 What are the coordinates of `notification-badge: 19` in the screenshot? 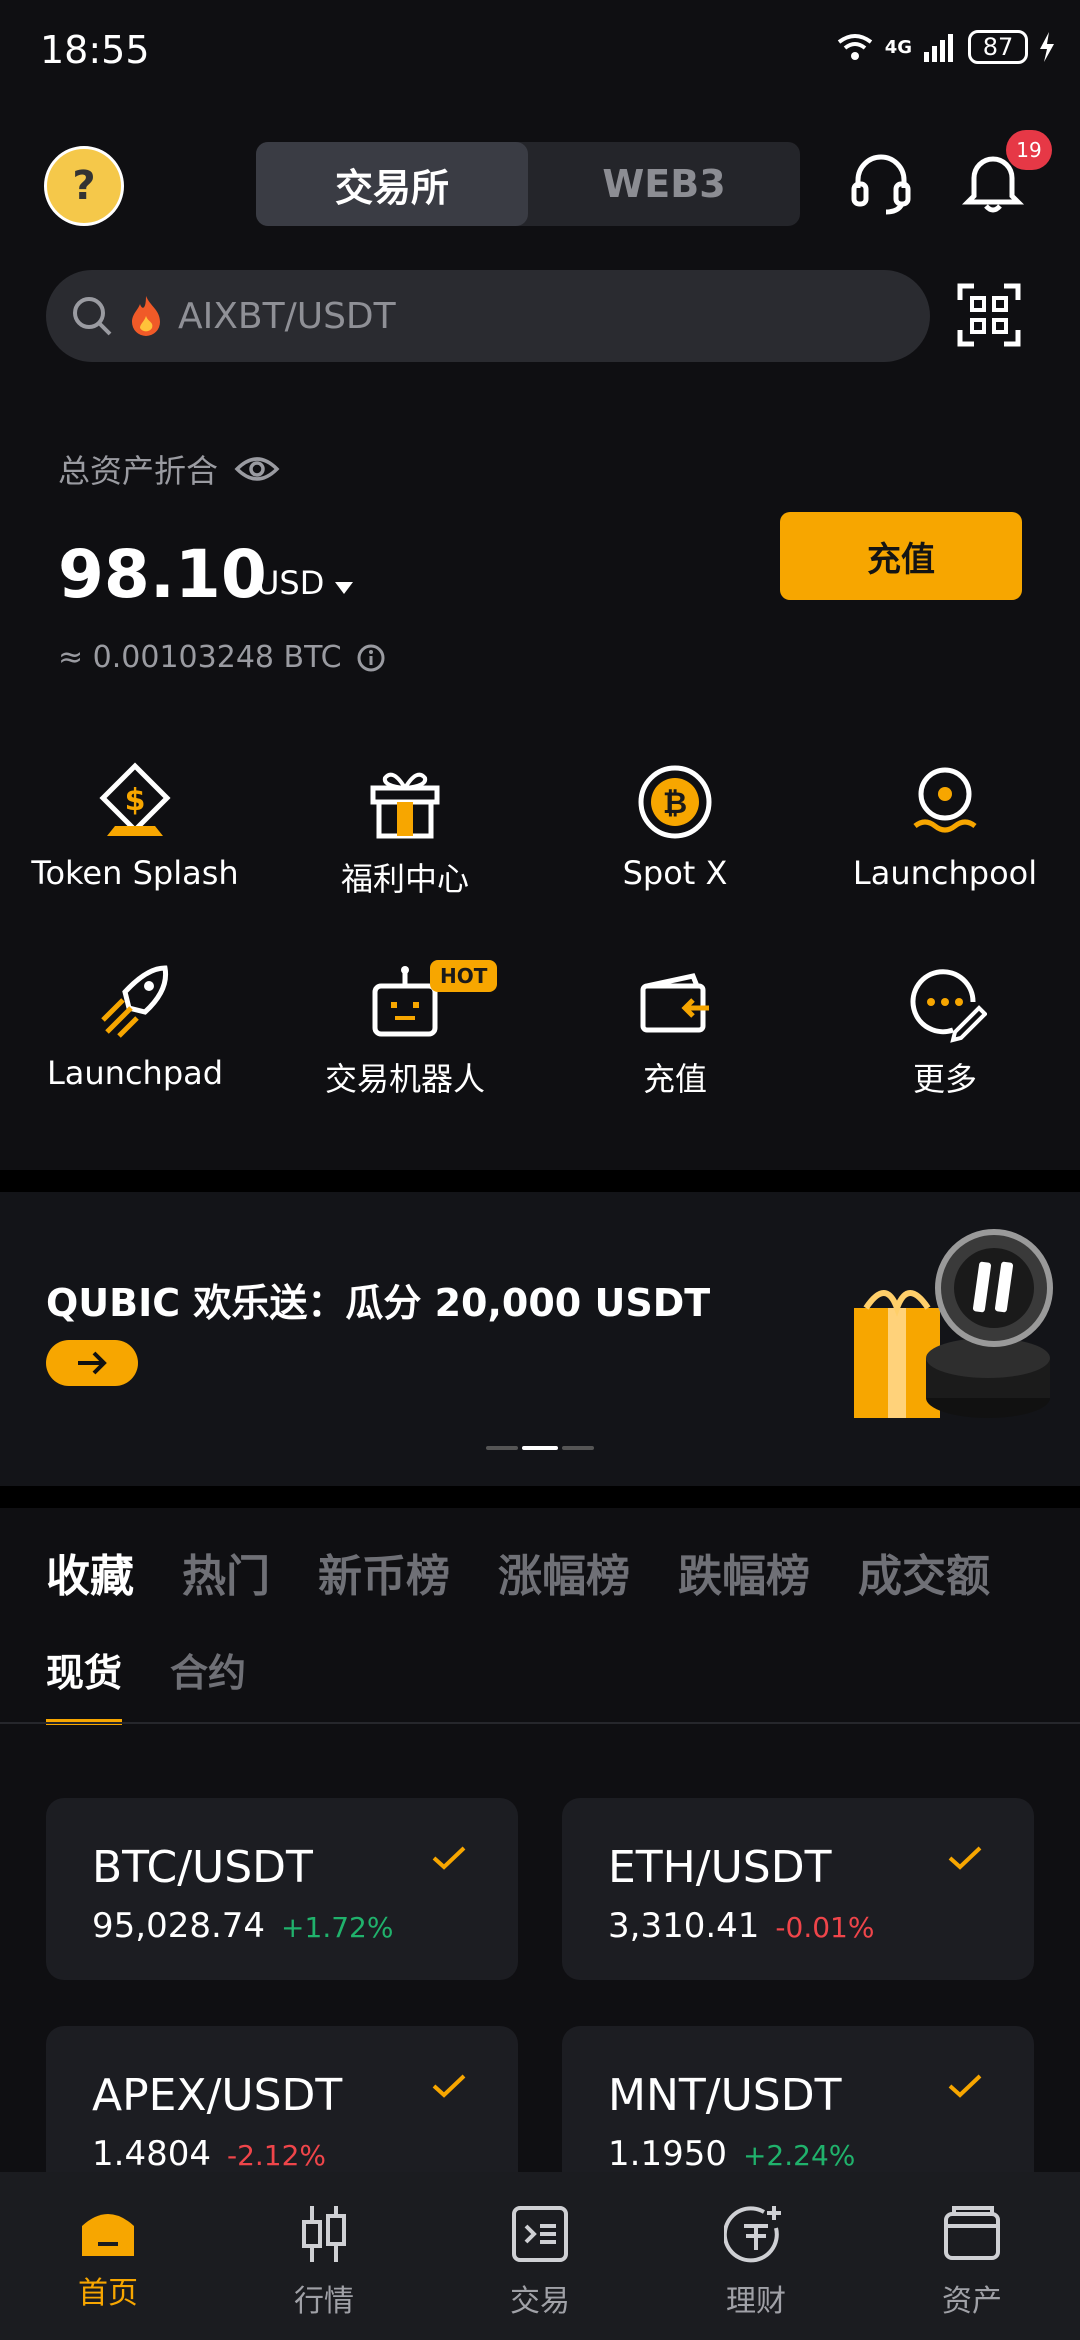 It's located at (1029, 150).